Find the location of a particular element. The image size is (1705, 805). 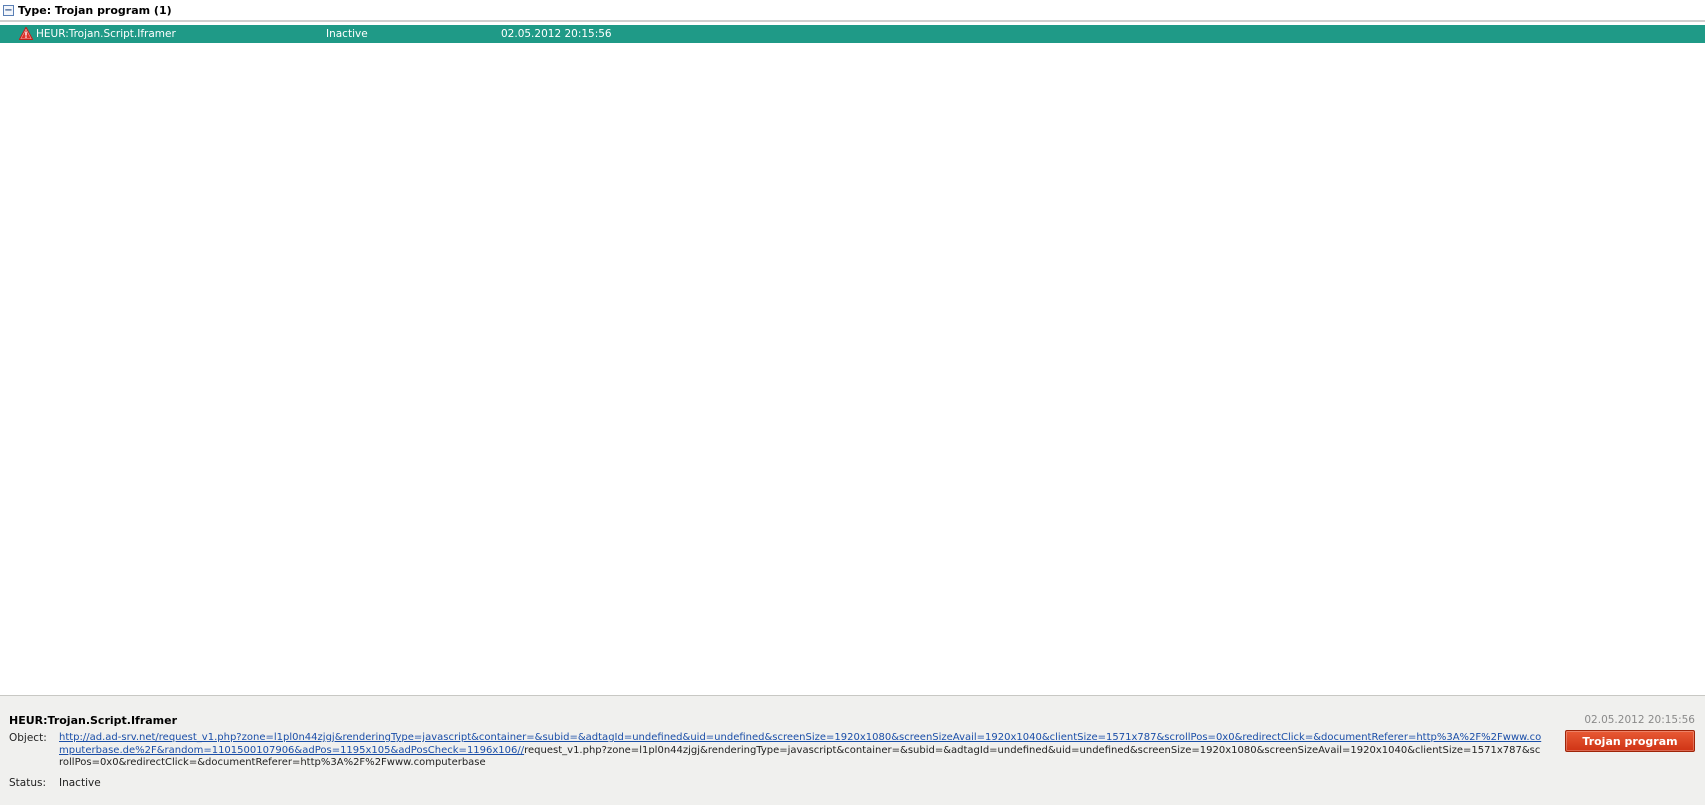

collapse-toggle-icon: − is located at coordinates (8, 10).